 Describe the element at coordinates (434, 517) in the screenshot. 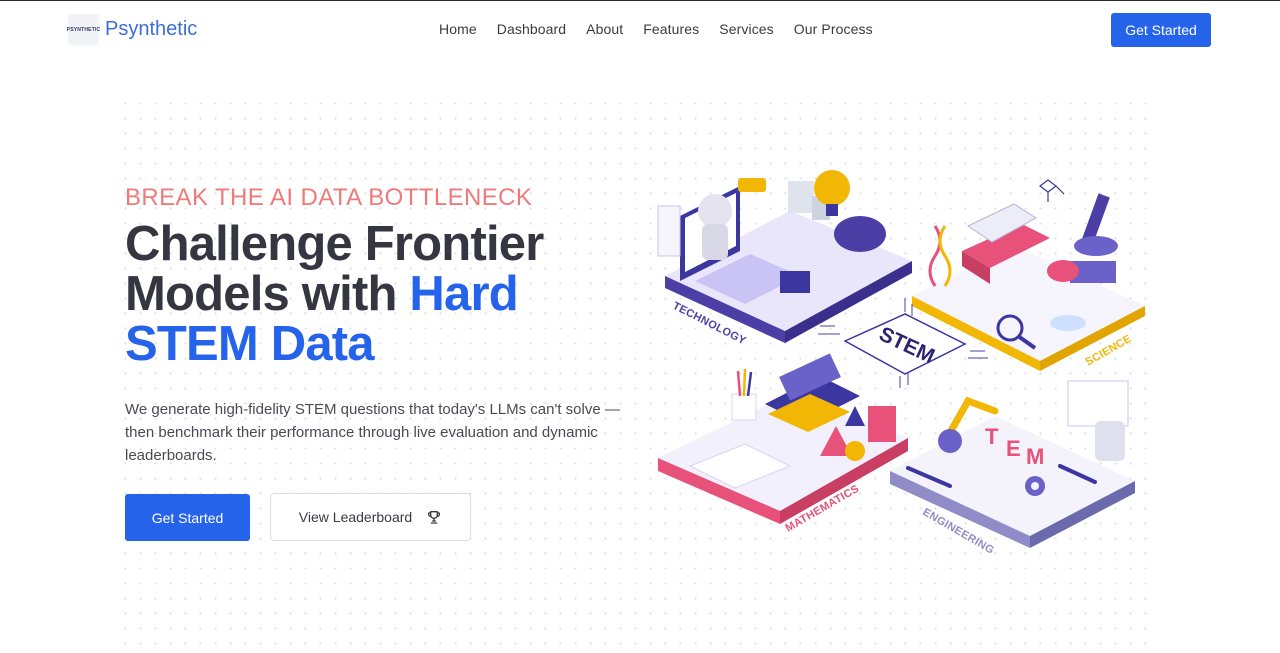

I see `trophy-icon` at that location.